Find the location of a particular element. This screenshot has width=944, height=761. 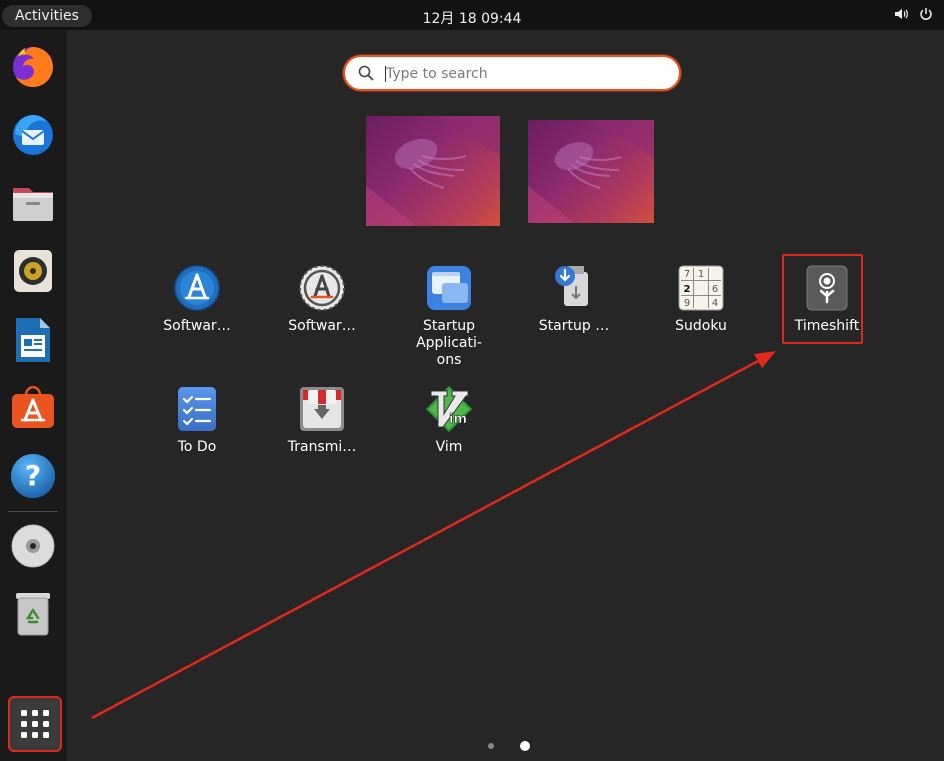

show-applications-icon is located at coordinates (35, 724).